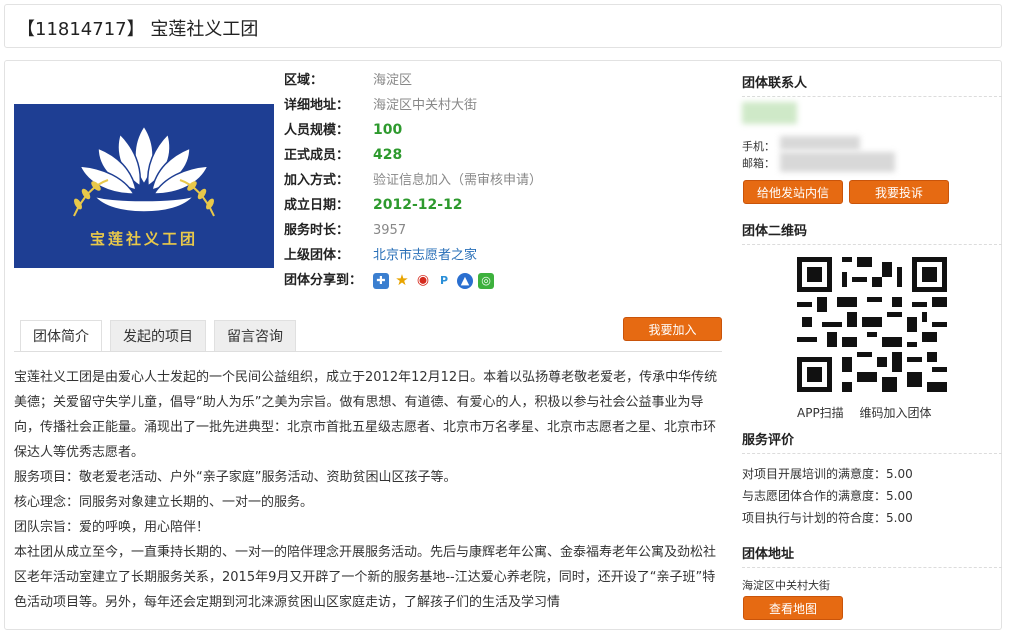  I want to click on tab-messages: 留言咨询, so click(255, 336).